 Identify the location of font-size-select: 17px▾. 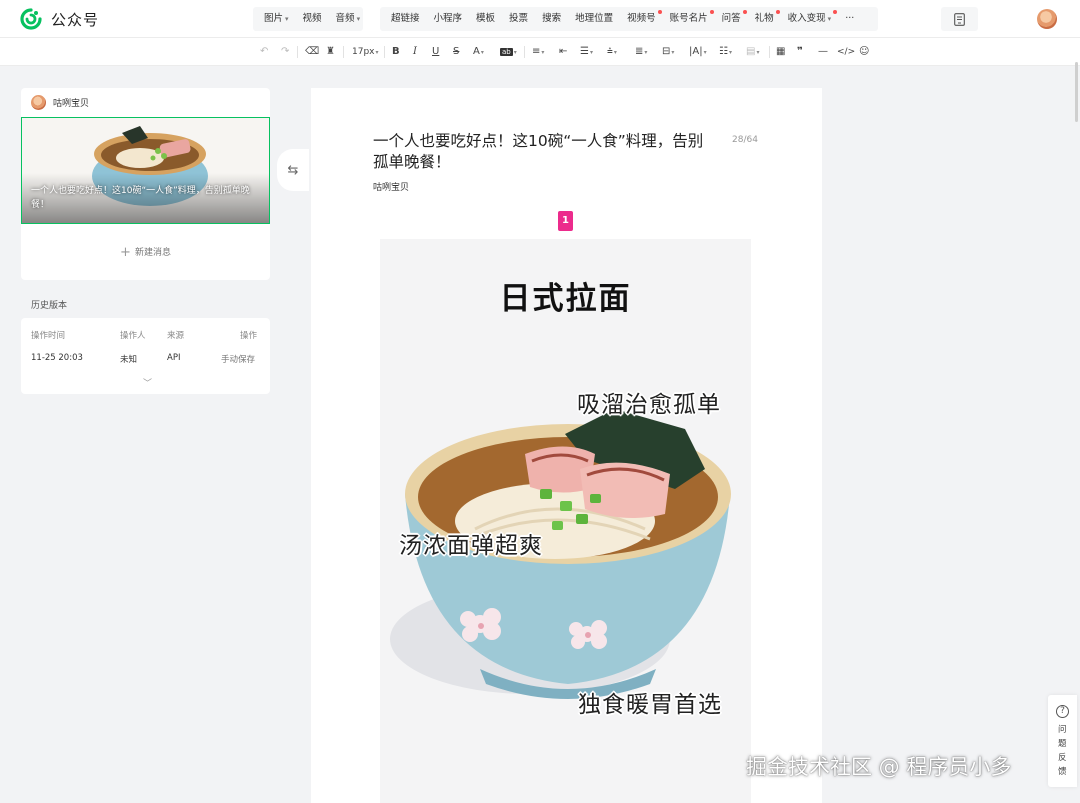
(365, 52).